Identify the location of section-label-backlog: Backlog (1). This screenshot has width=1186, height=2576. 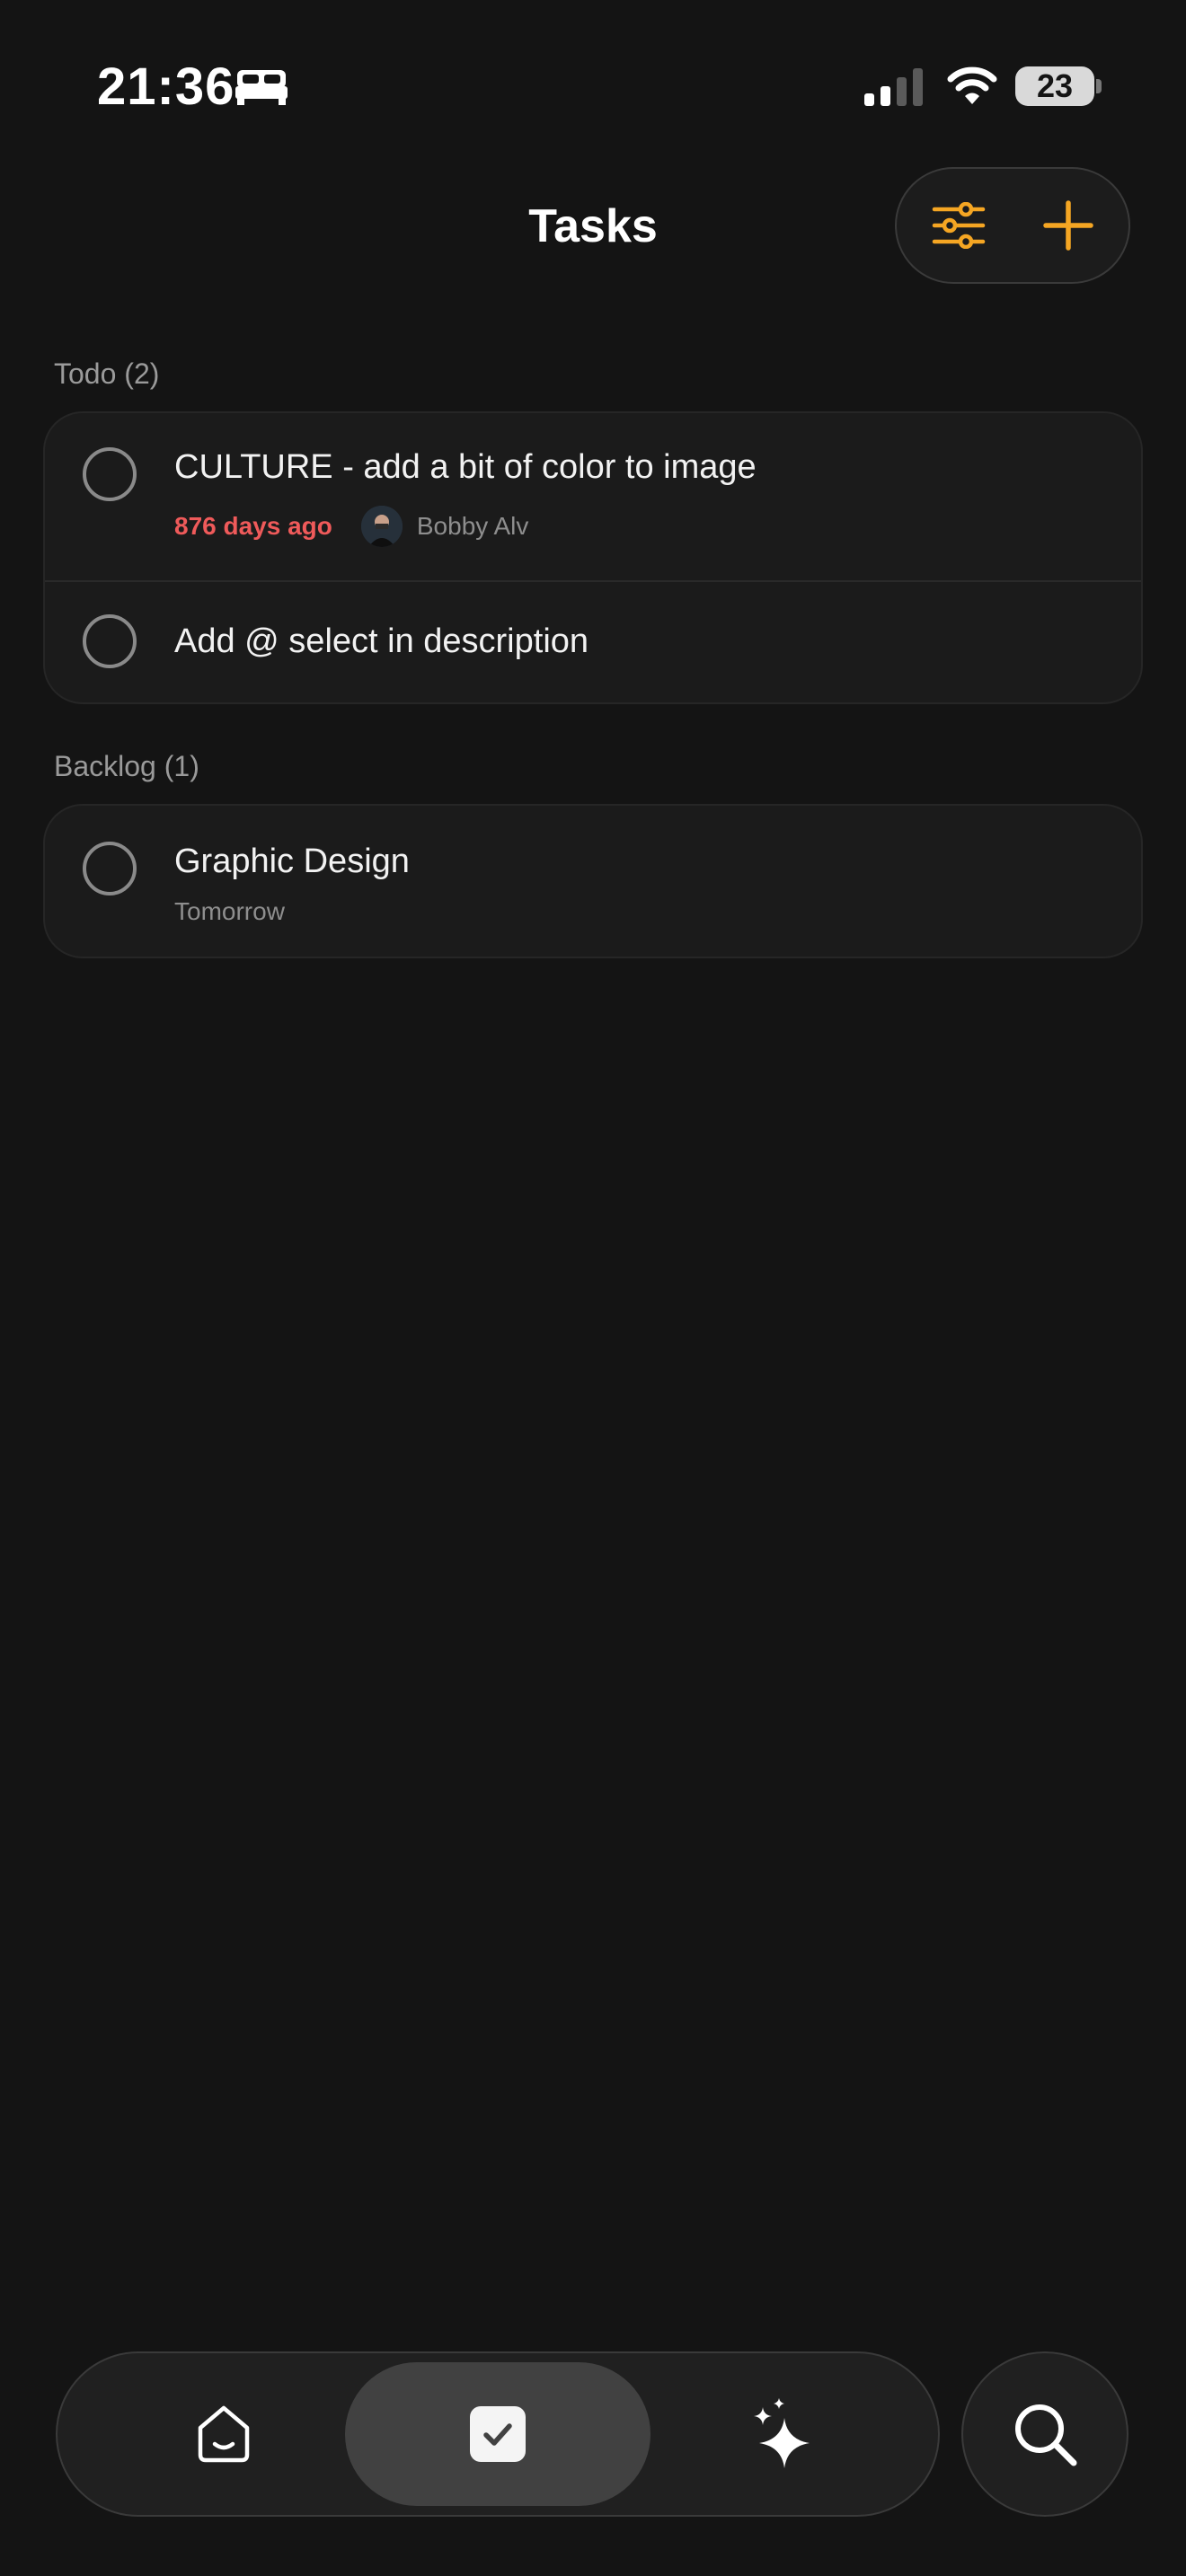
(126, 766).